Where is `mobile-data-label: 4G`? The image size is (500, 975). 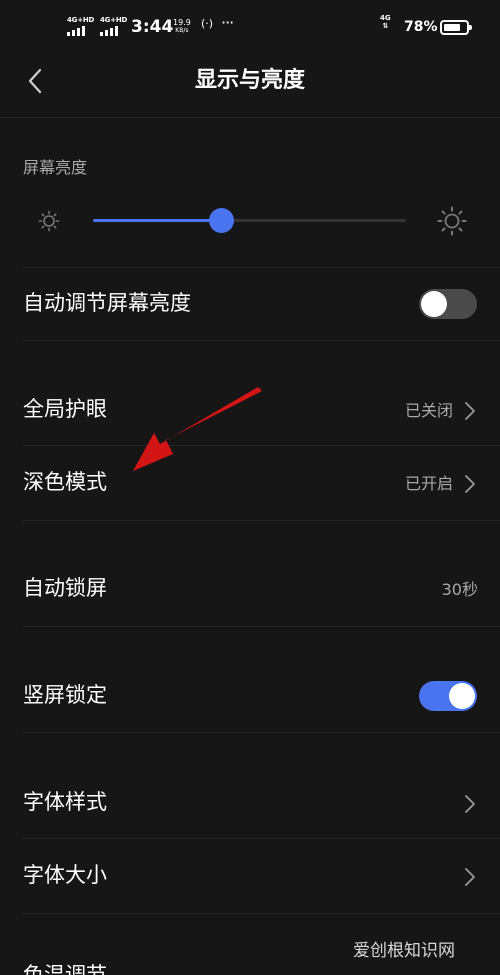 mobile-data-label: 4G is located at coordinates (385, 18).